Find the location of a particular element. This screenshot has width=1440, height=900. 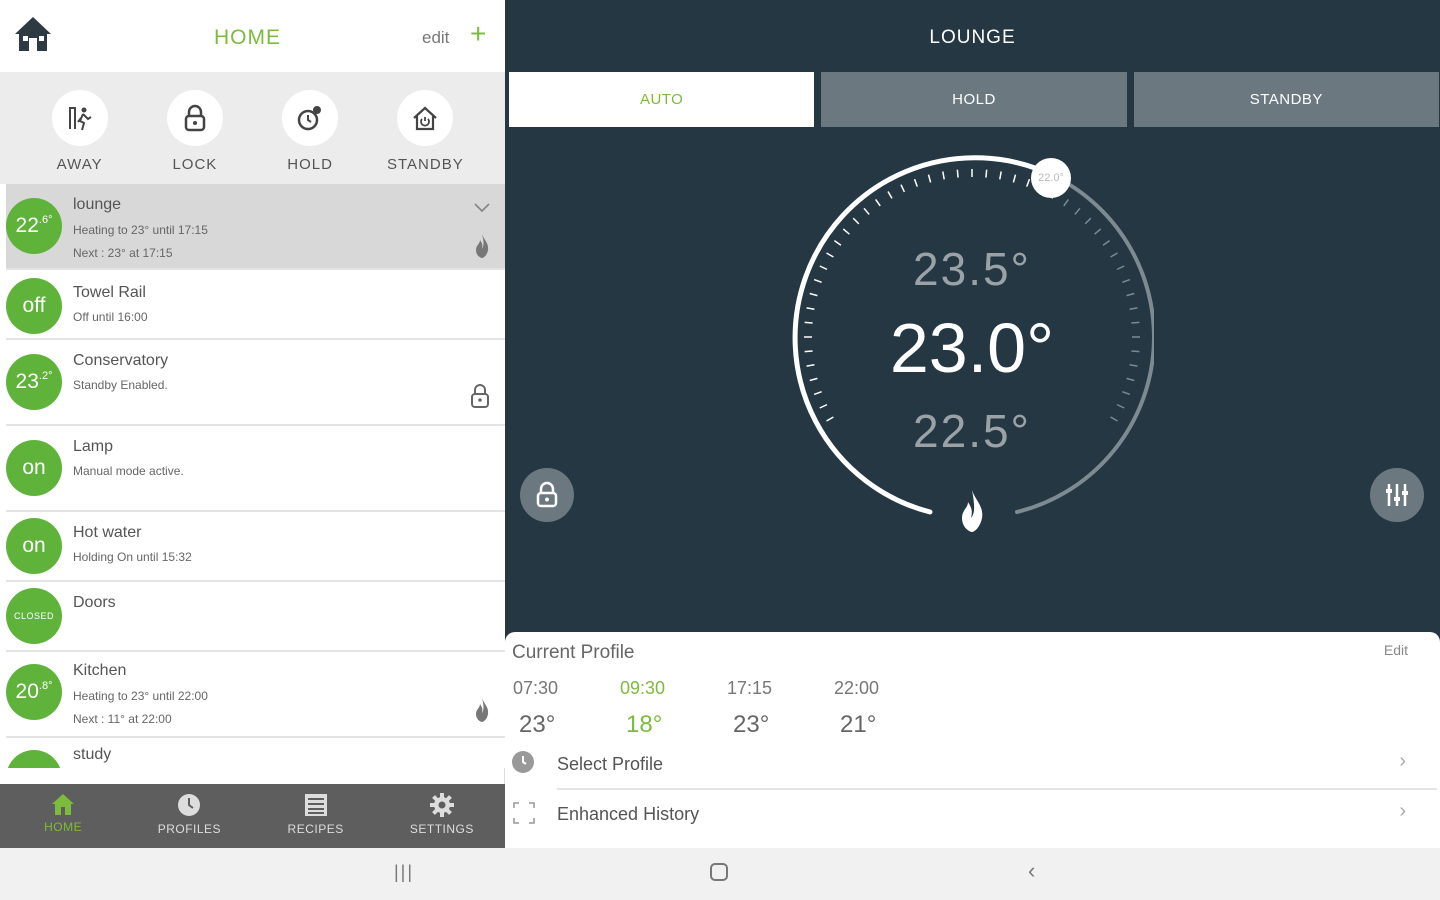

temp-up-value: 23.5° is located at coordinates (972, 269).